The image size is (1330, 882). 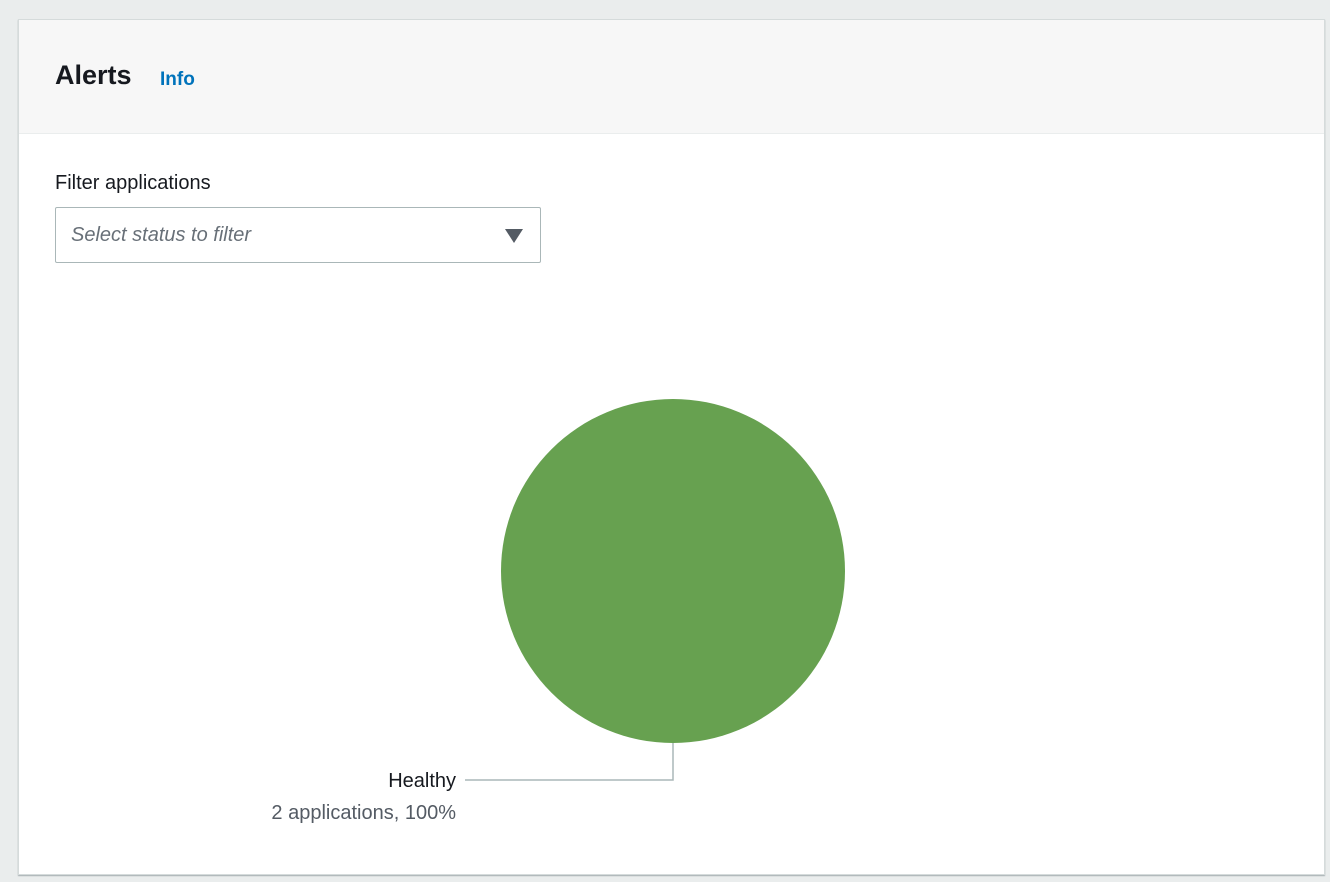 I want to click on slice-label: Healthy, so click(x=422, y=781).